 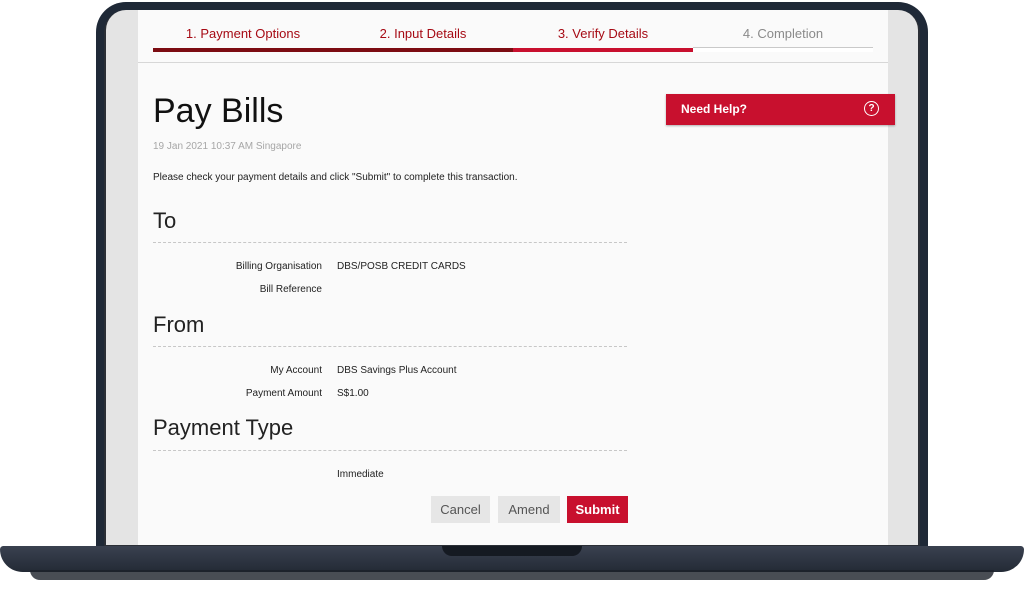 What do you see at coordinates (714, 109) in the screenshot?
I see `need-help-label: Need Help?` at bounding box center [714, 109].